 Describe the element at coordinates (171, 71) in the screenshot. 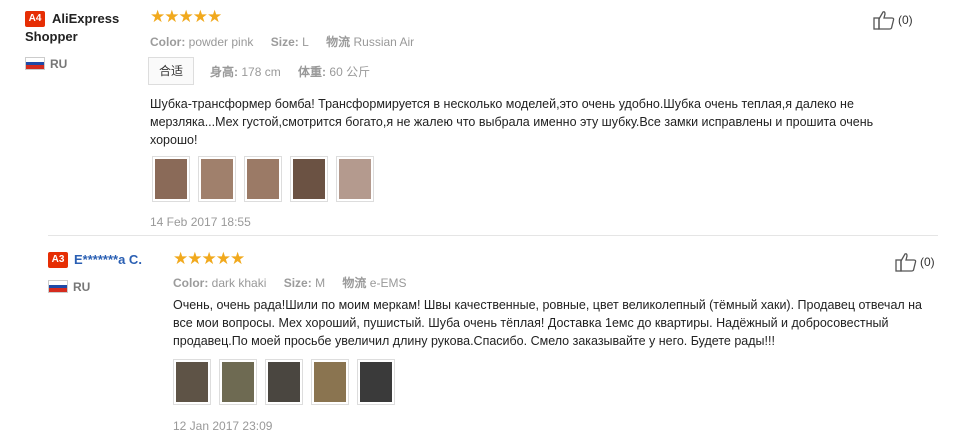

I see `fit-tag: 合适` at that location.